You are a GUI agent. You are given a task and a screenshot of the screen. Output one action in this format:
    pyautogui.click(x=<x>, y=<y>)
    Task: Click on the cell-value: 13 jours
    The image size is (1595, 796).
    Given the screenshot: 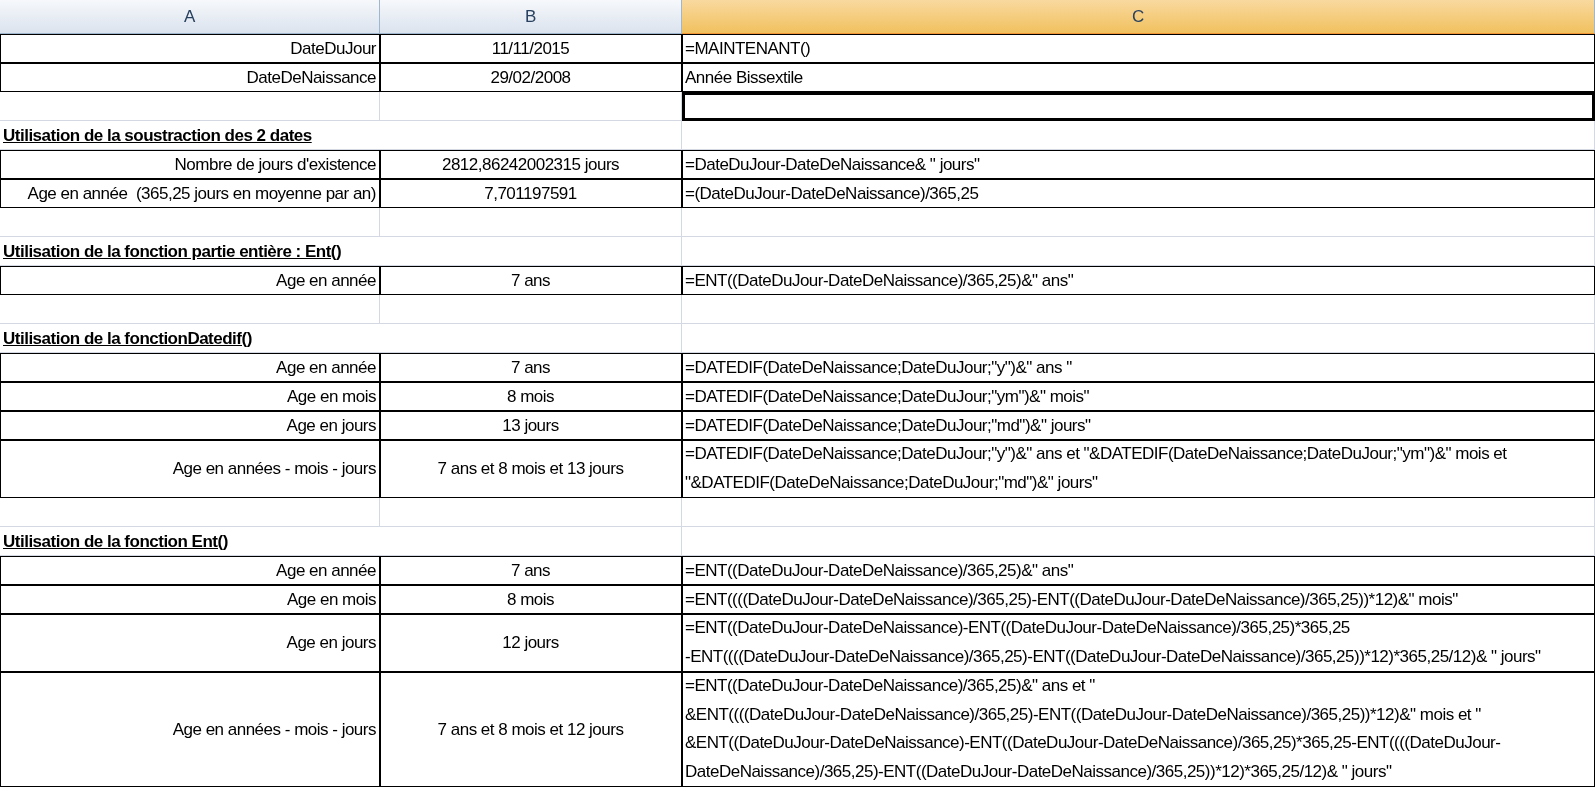 What is the action you would take?
    pyautogui.click(x=531, y=425)
    